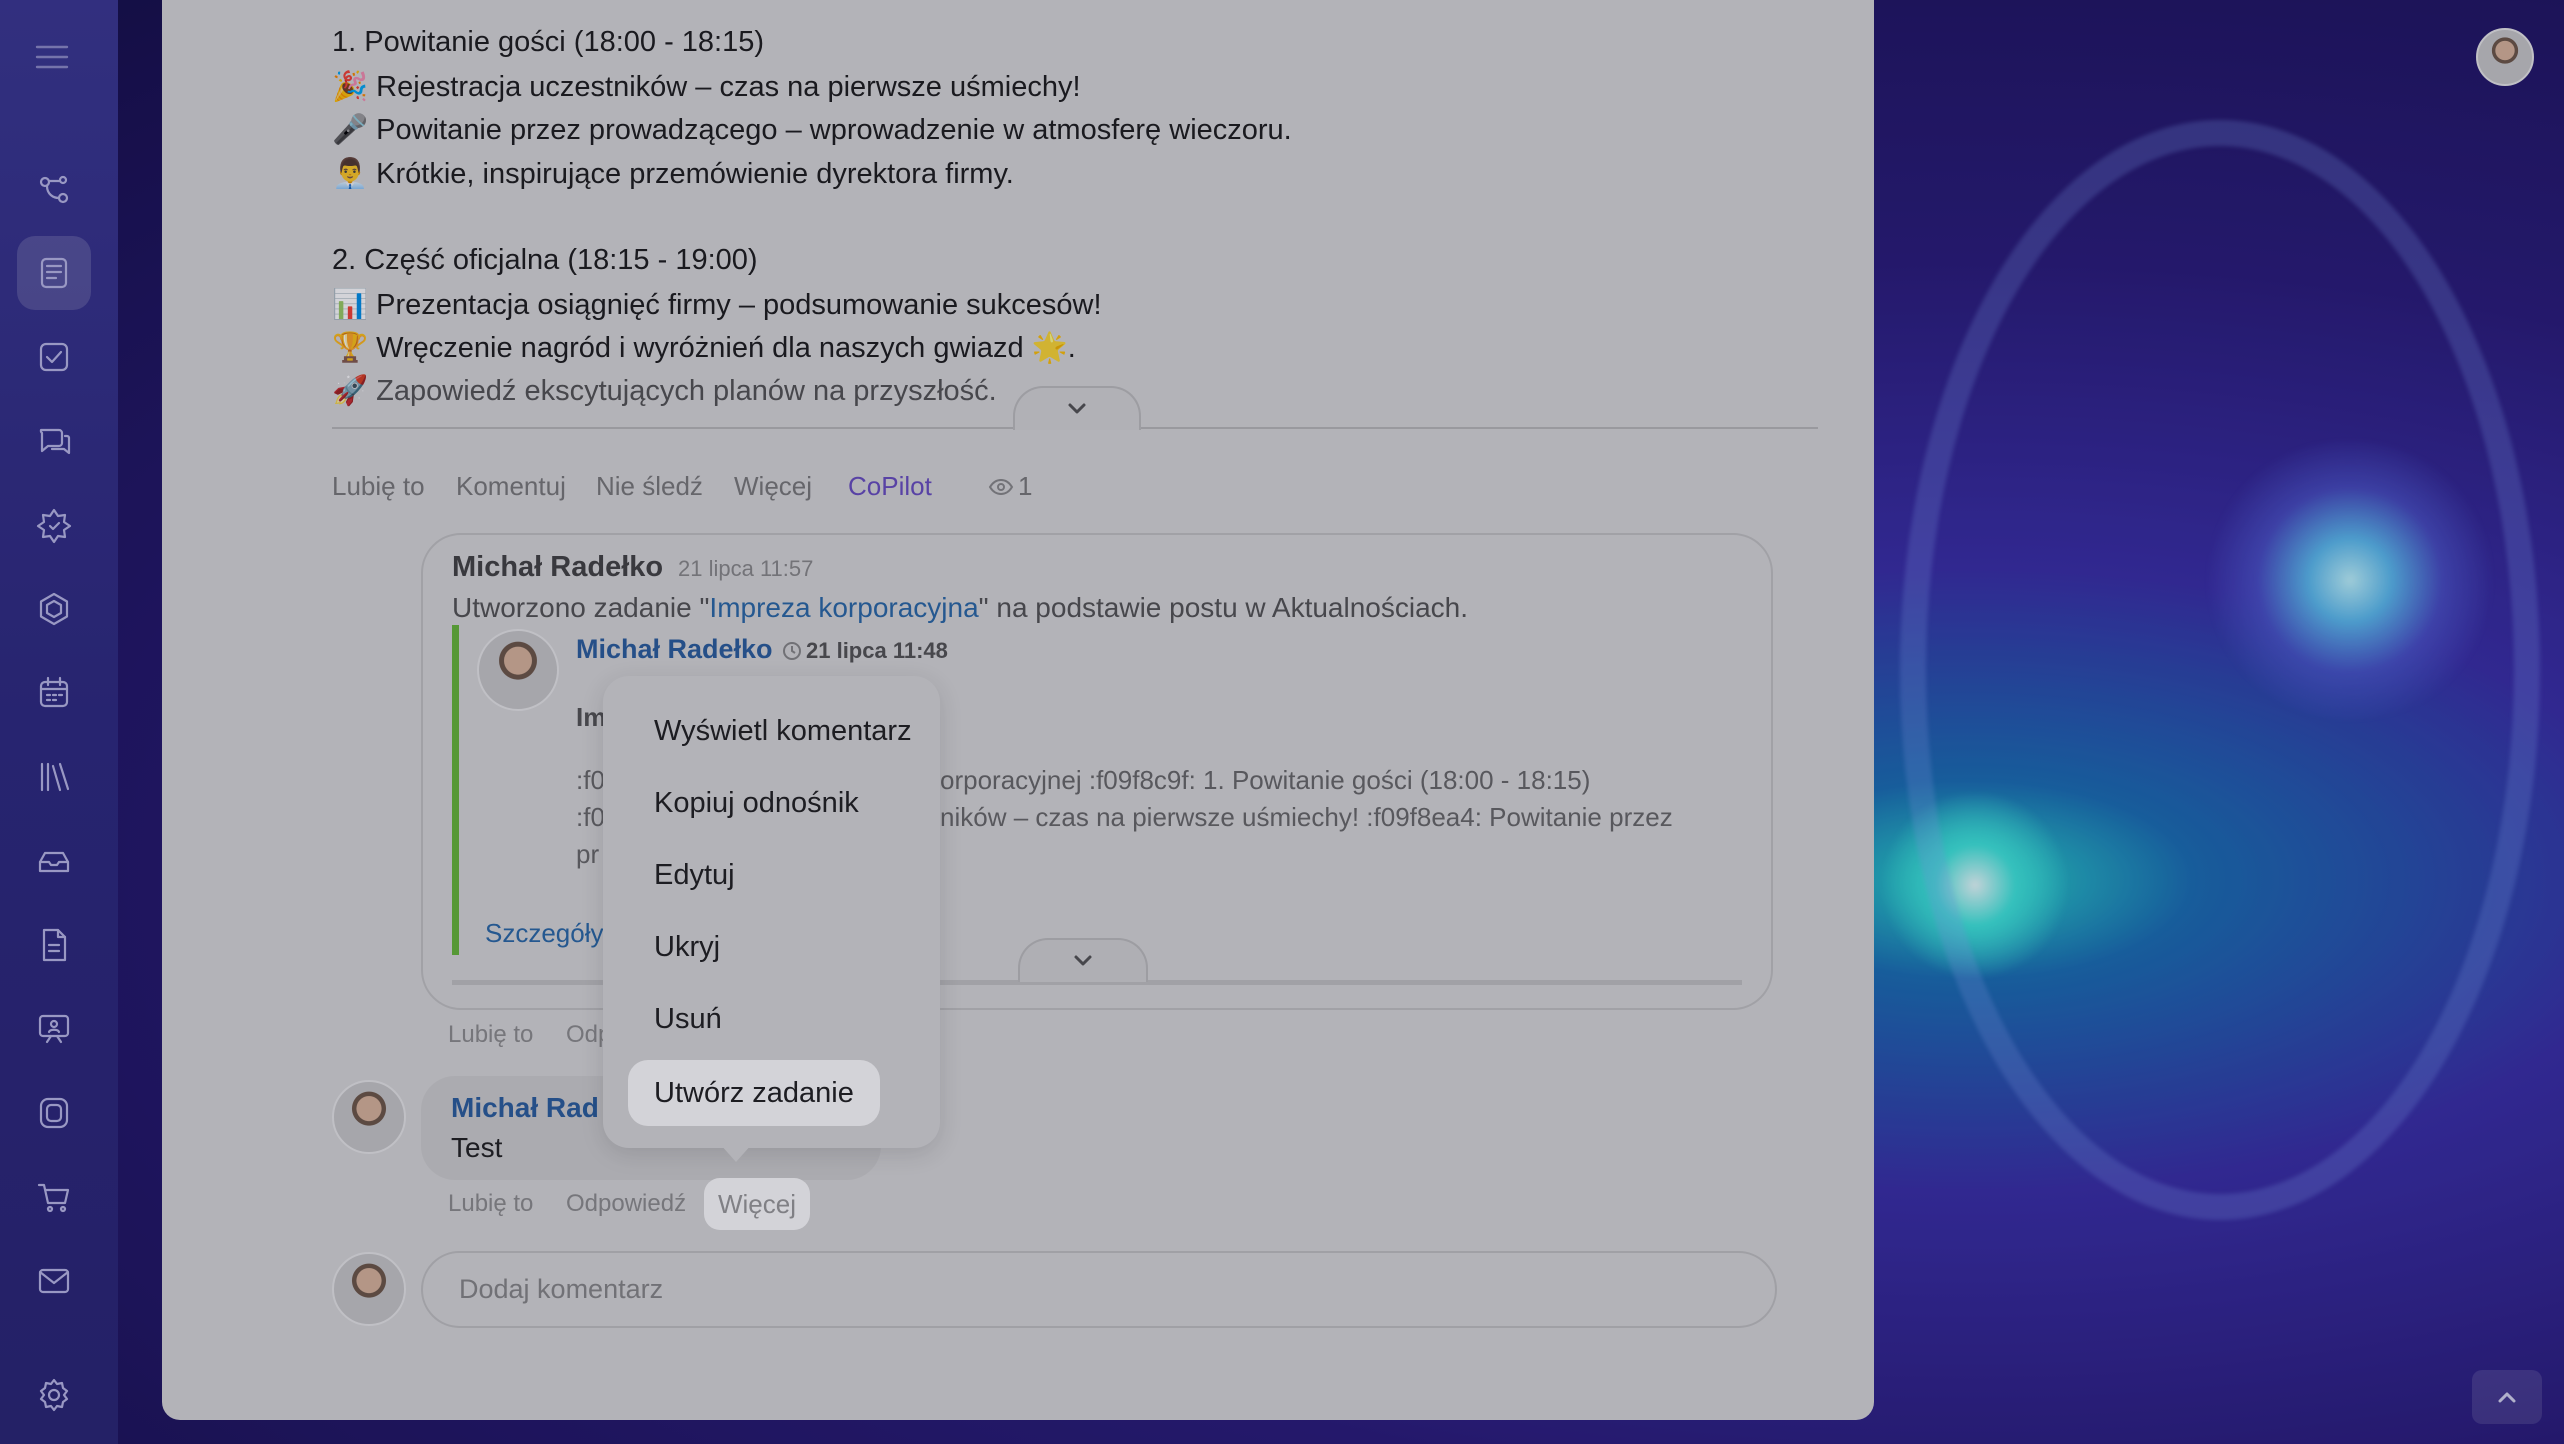  What do you see at coordinates (1223, 607) in the screenshot?
I see `task-text-after: " na podstawie postu w Aktualnościach.` at bounding box center [1223, 607].